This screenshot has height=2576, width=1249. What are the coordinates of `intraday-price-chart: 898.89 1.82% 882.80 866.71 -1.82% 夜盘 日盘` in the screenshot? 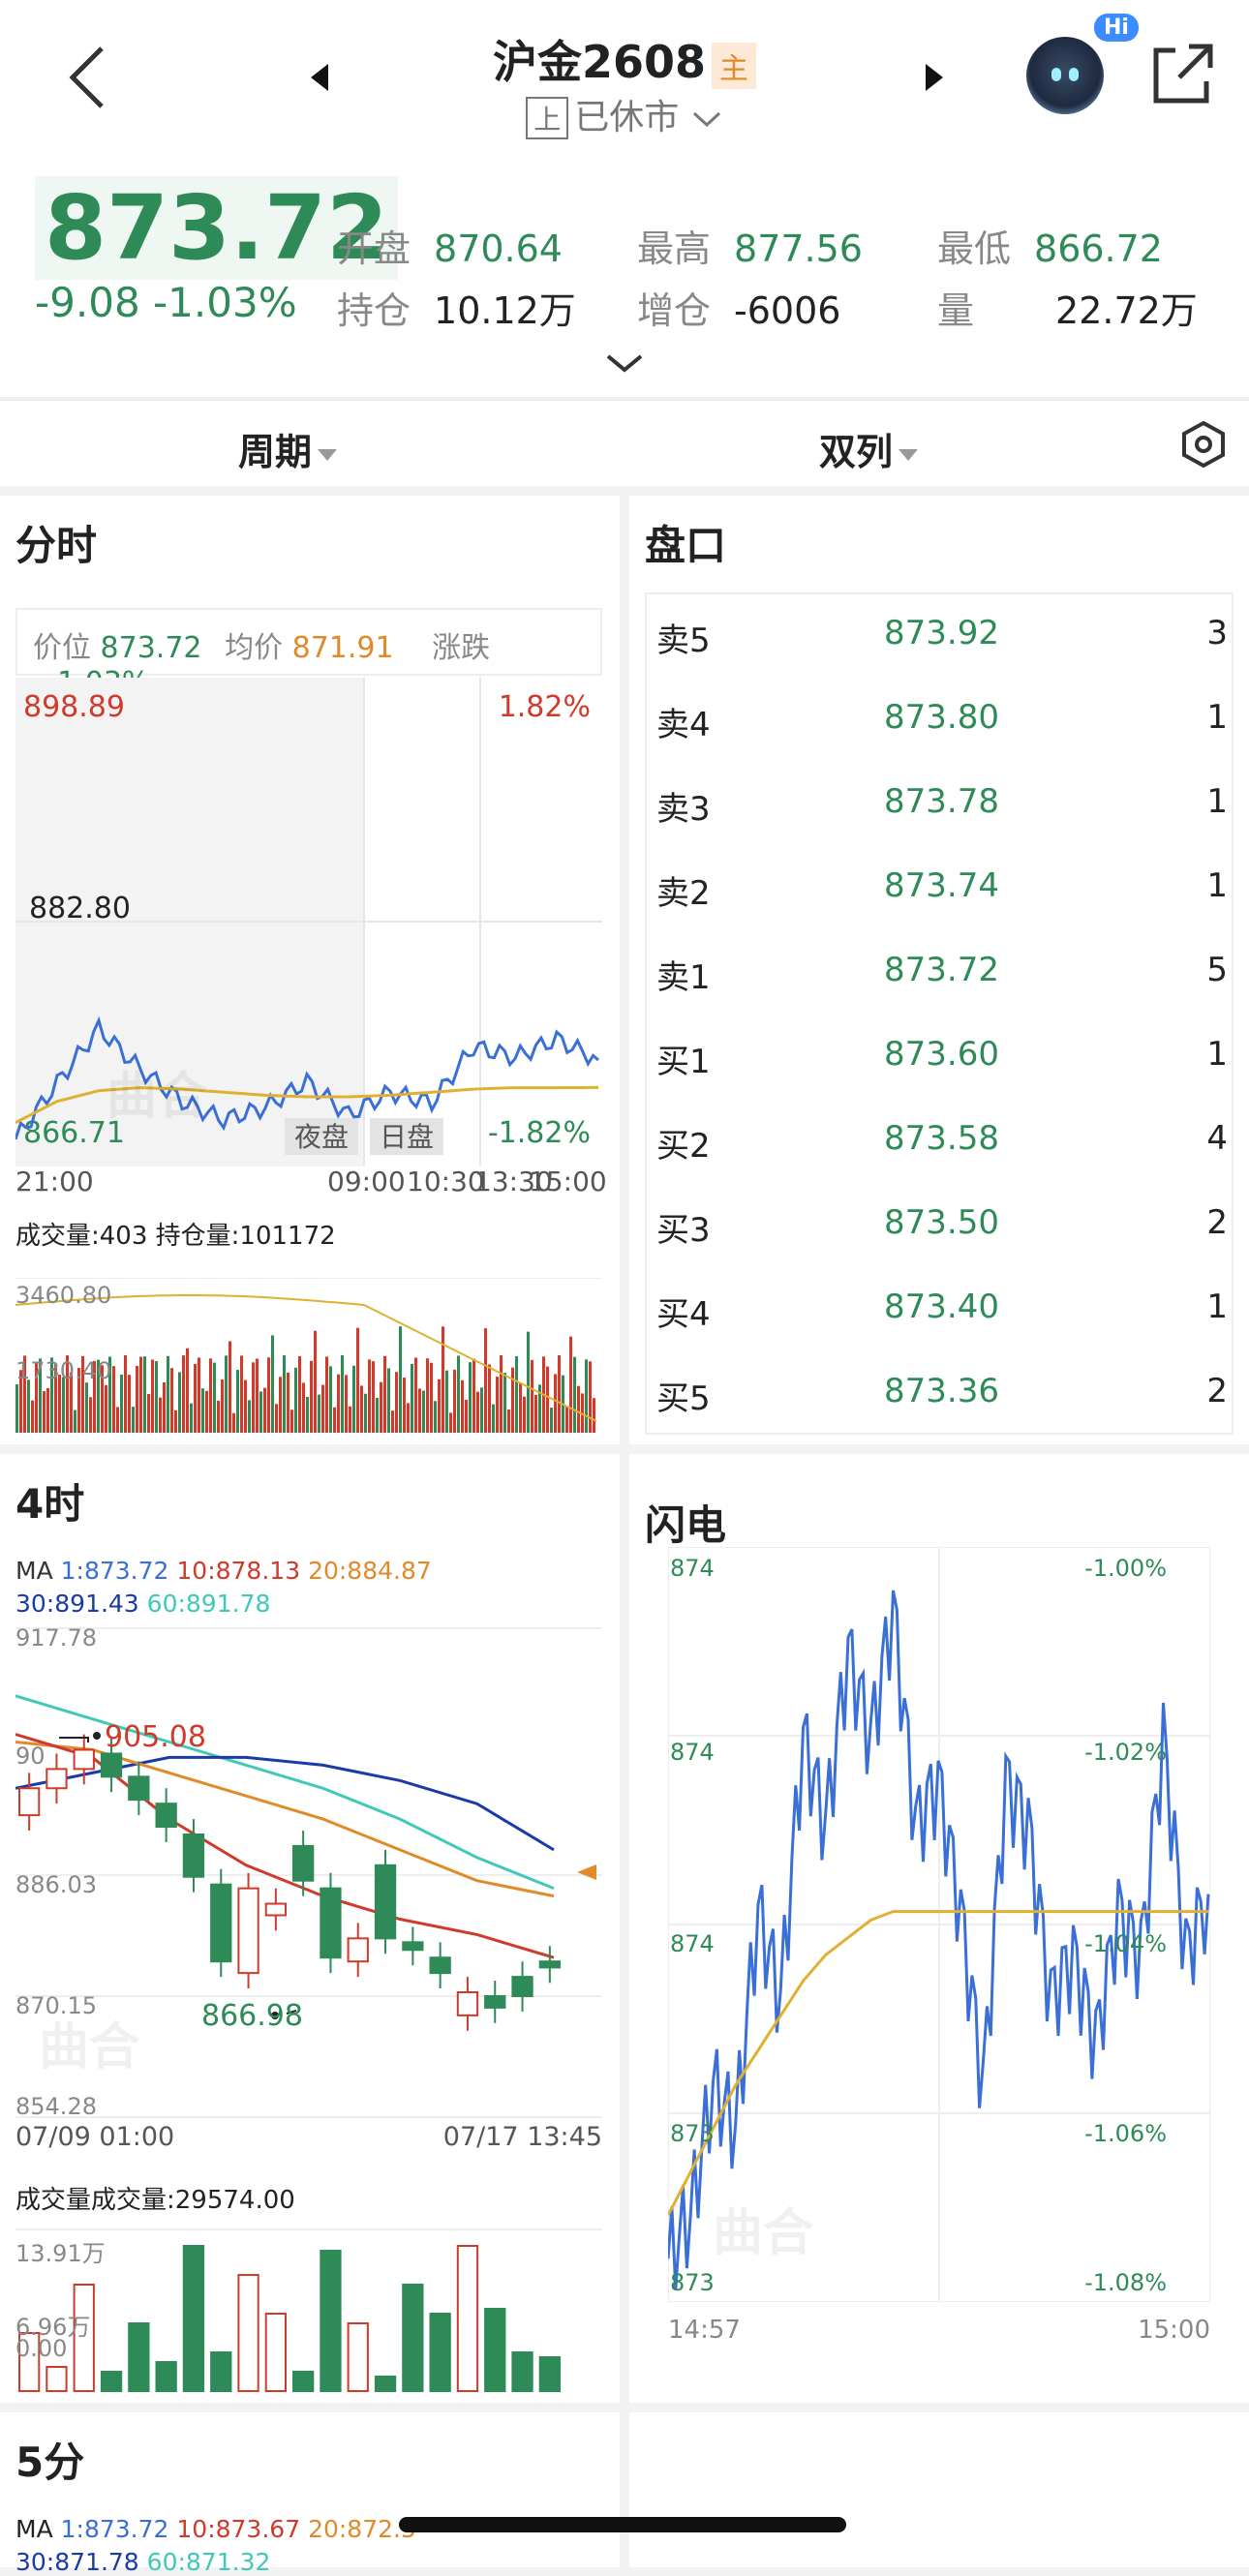 It's located at (308, 922).